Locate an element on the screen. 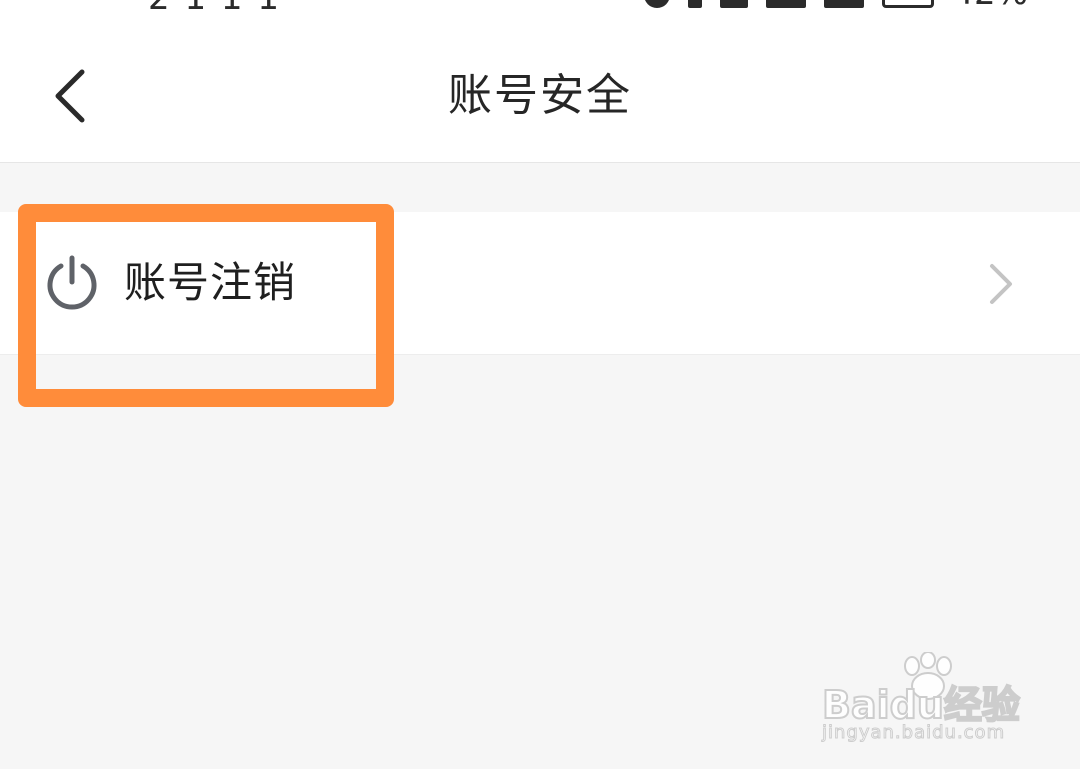 The width and height of the screenshot is (1080, 769). status-icons: 42% is located at coordinates (836, 5).